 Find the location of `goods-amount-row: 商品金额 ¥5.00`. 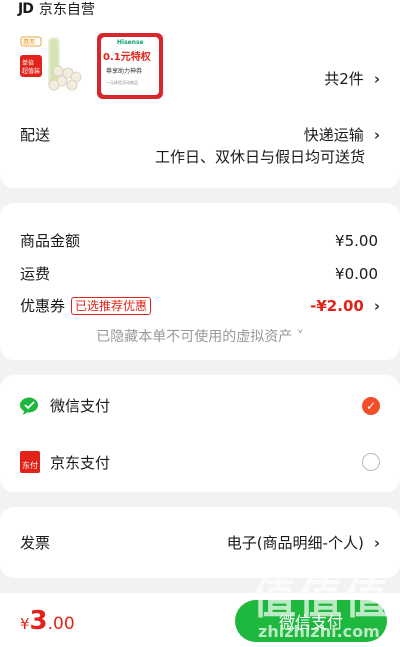

goods-amount-row: 商品金额 ¥5.00 is located at coordinates (200, 240).